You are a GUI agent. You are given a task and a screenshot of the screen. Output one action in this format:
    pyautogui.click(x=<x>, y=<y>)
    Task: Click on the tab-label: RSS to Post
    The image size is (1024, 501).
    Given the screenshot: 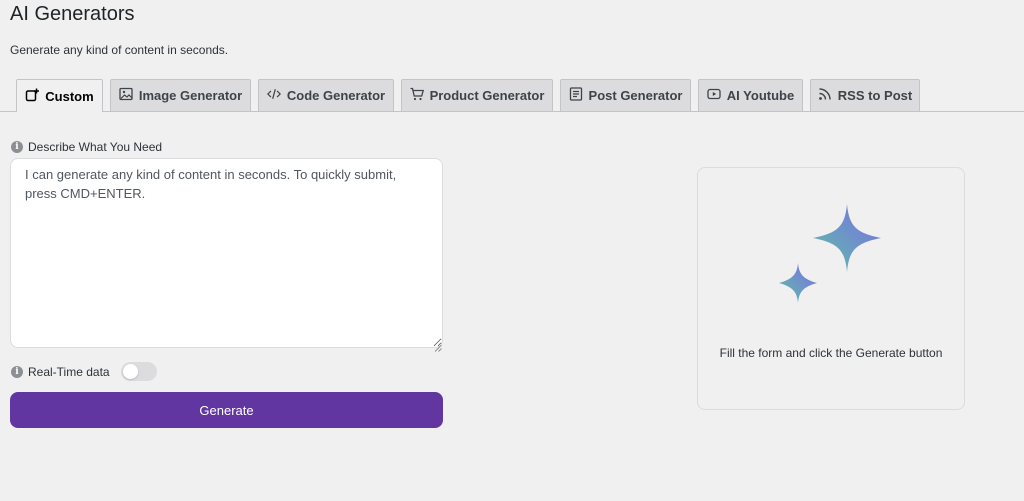 What is the action you would take?
    pyautogui.click(x=875, y=95)
    